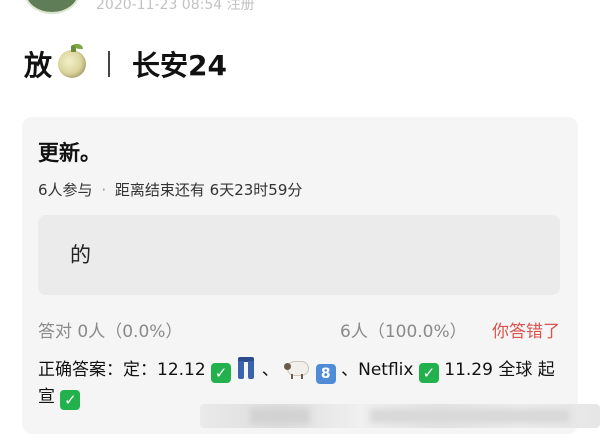  What do you see at coordinates (65, 190) in the screenshot?
I see `poll-participants: 6人参与` at bounding box center [65, 190].